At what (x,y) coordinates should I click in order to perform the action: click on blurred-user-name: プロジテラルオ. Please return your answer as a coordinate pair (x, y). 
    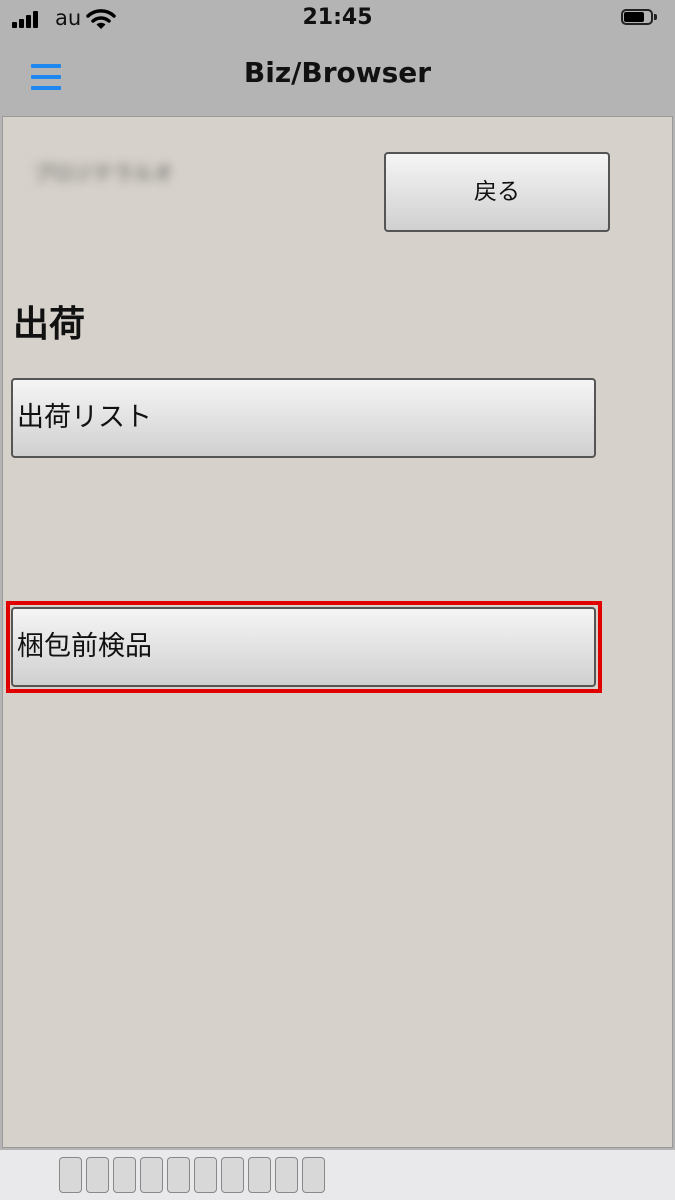
    Looking at the image, I should click on (103, 173).